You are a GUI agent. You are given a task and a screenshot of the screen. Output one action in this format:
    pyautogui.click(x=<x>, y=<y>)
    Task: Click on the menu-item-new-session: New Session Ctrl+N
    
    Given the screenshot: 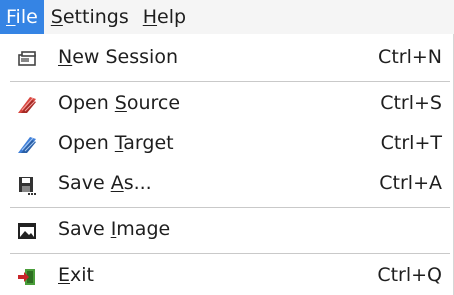 What is the action you would take?
    pyautogui.click(x=227, y=58)
    